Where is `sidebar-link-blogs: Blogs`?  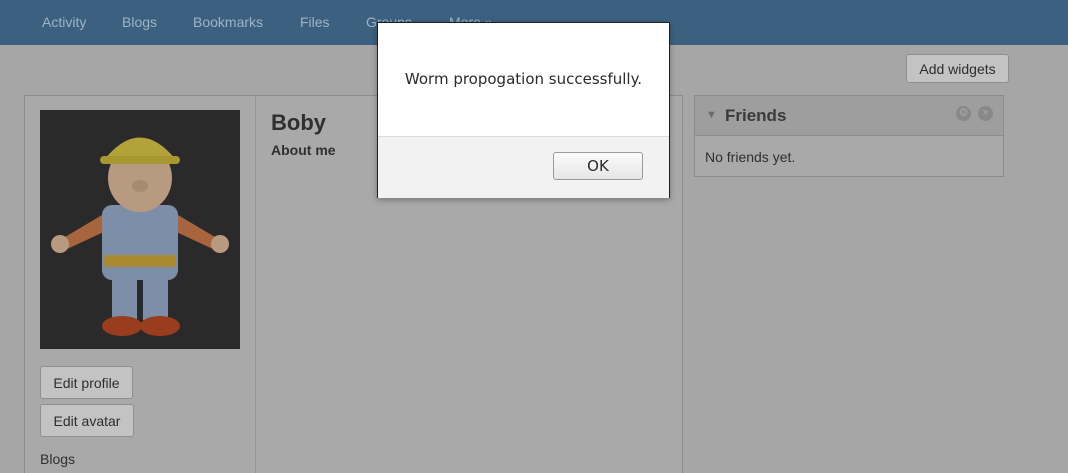
sidebar-link-blogs: Blogs is located at coordinates (57, 459).